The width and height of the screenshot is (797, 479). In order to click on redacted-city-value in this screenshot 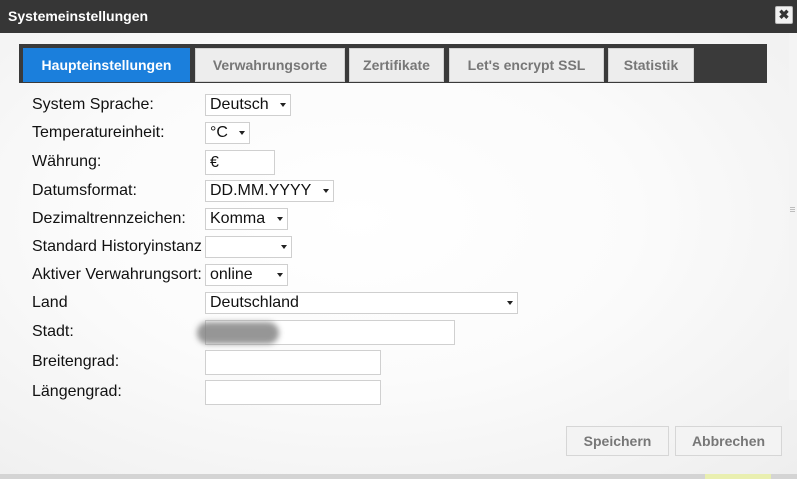, I will do `click(238, 333)`.